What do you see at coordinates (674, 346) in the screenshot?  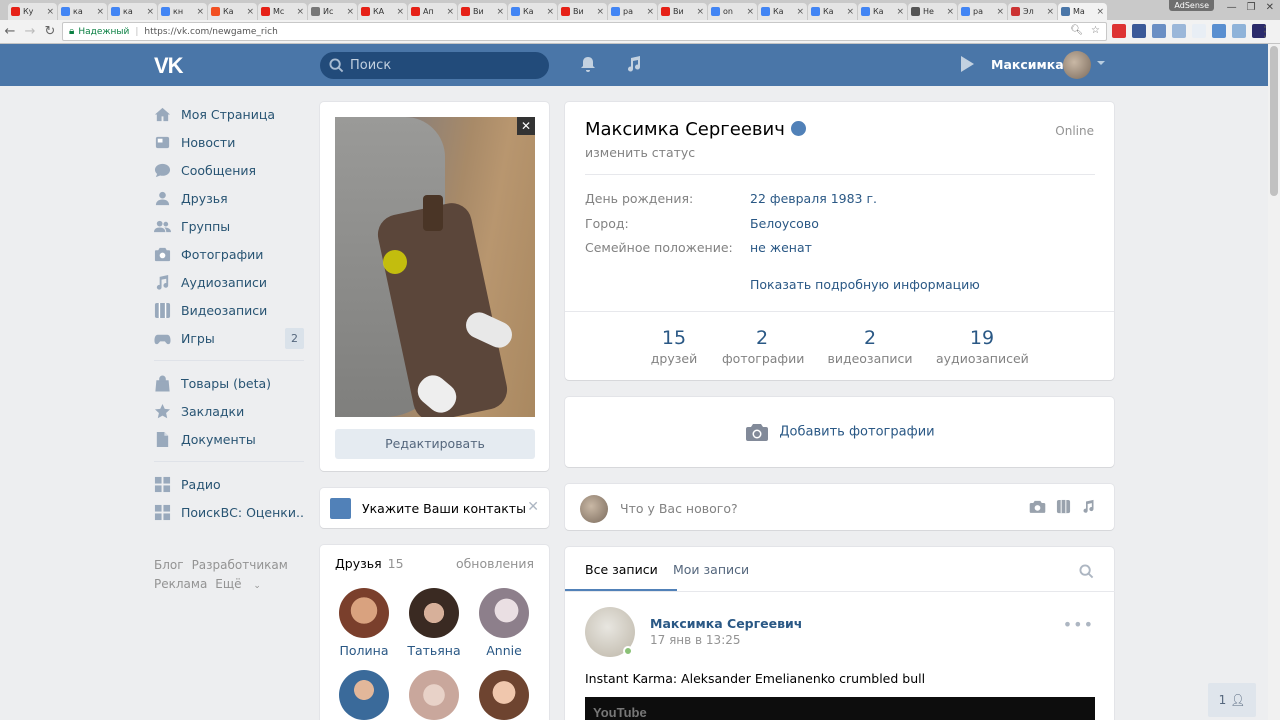 I see `counter-friends: 15 друзей` at bounding box center [674, 346].